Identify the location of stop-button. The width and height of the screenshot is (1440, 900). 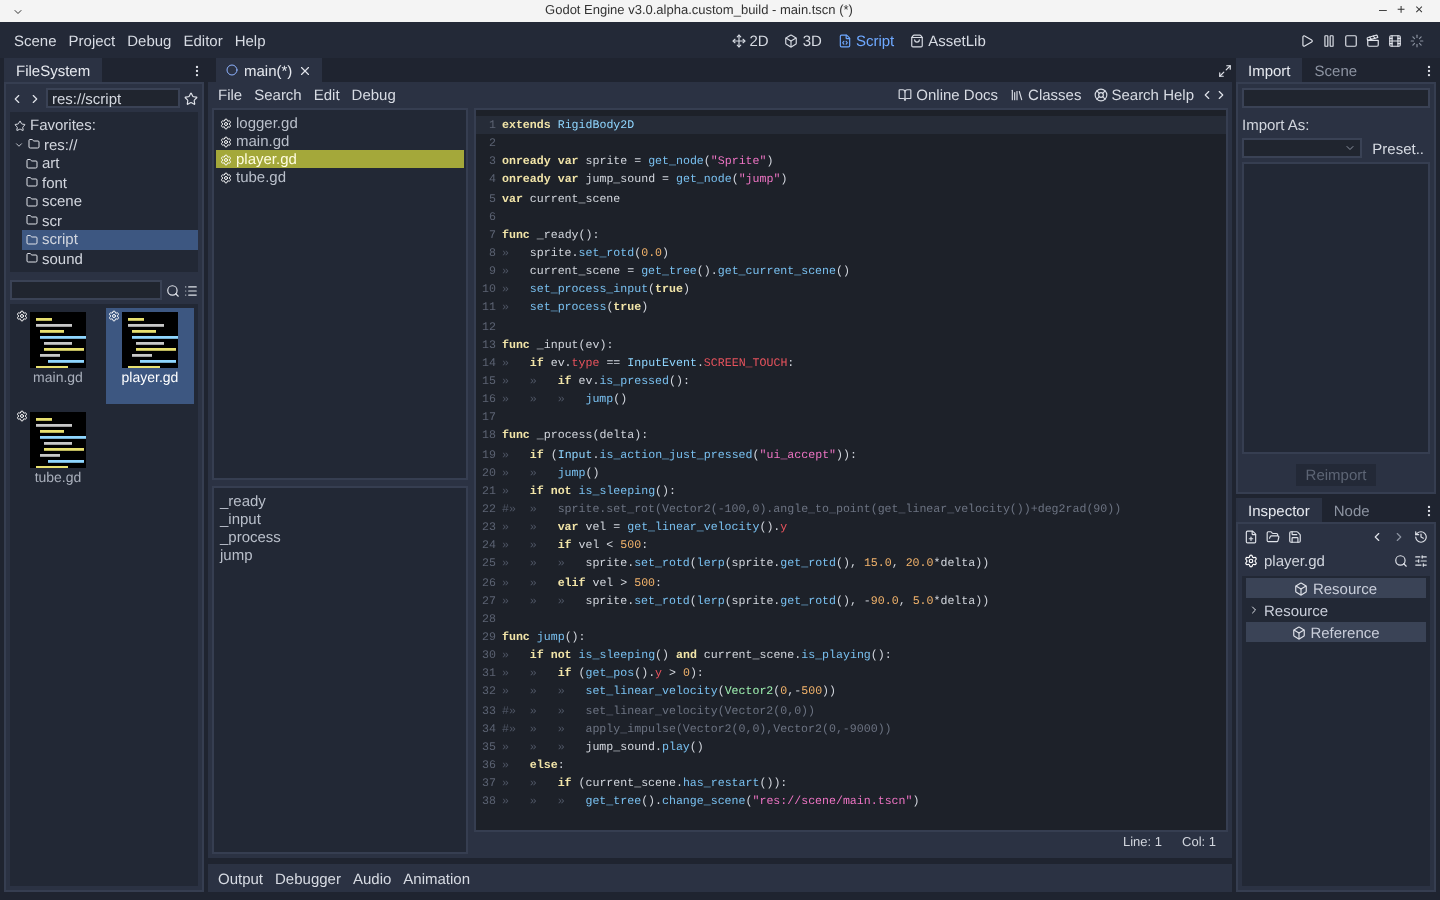
(1351, 40).